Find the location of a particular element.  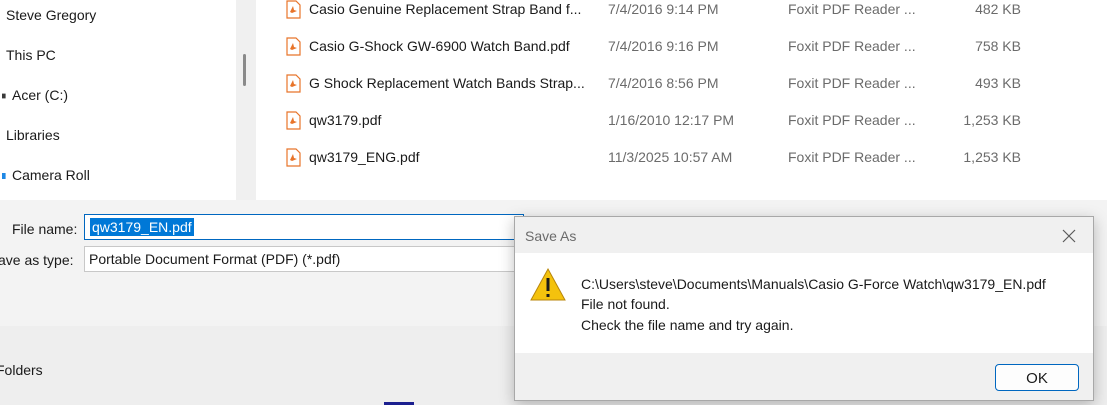

file-name: qw3179_ENG.pdf is located at coordinates (364, 157).